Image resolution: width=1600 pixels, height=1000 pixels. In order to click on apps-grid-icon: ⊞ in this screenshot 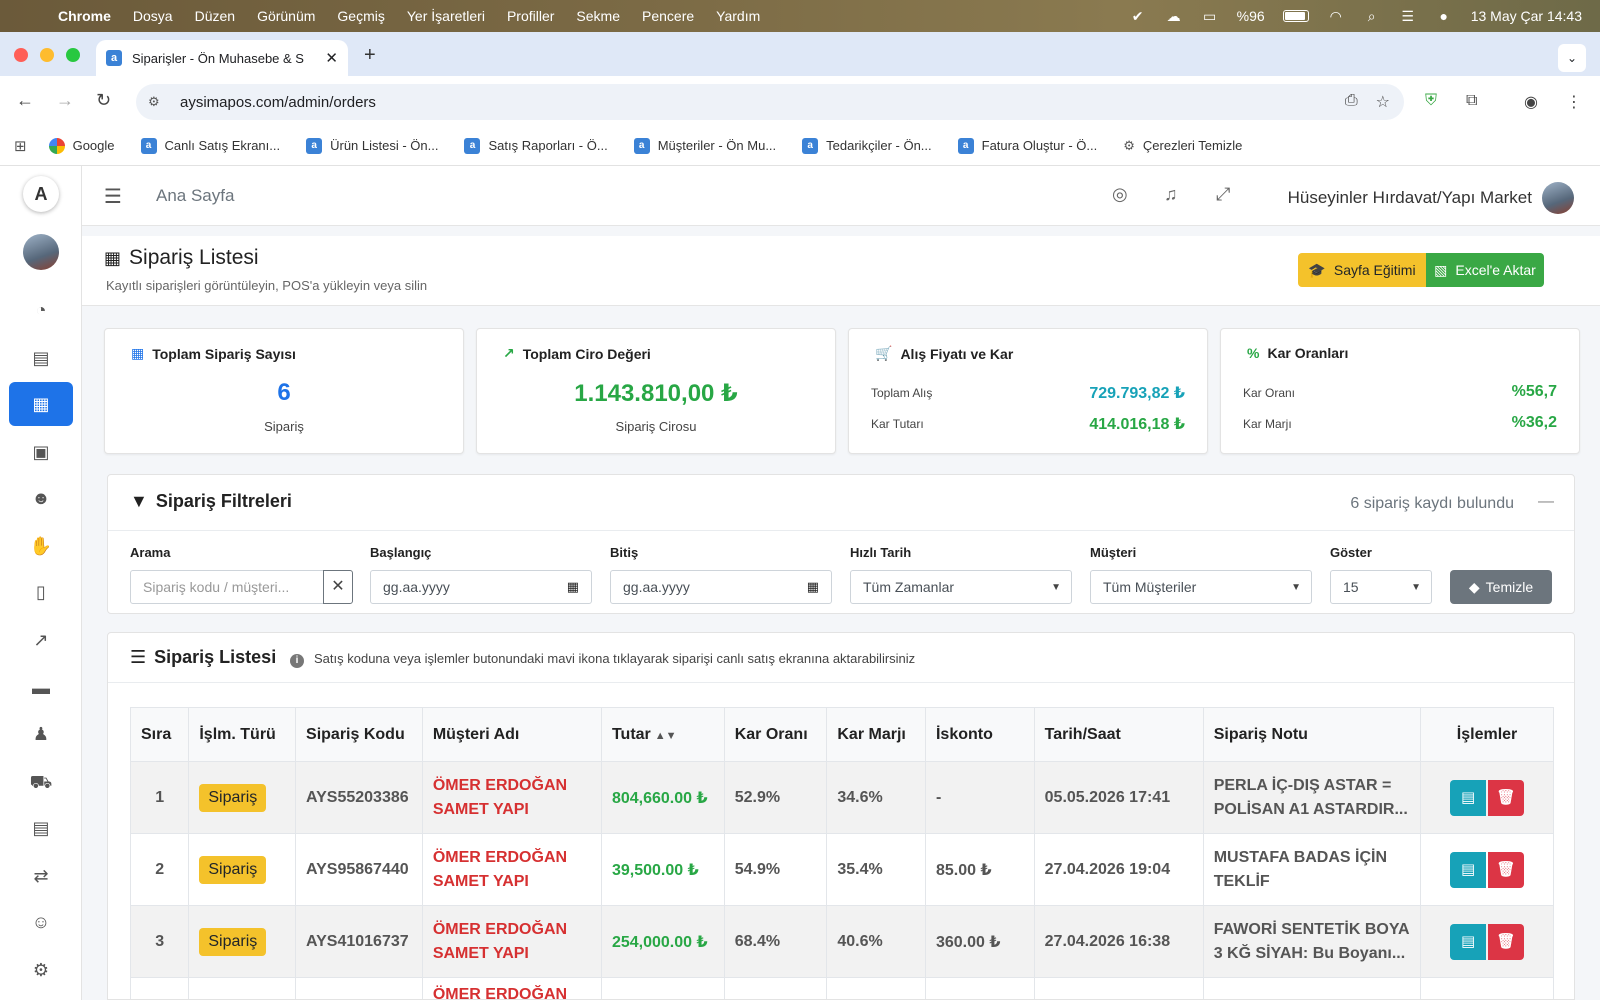, I will do `click(20, 146)`.